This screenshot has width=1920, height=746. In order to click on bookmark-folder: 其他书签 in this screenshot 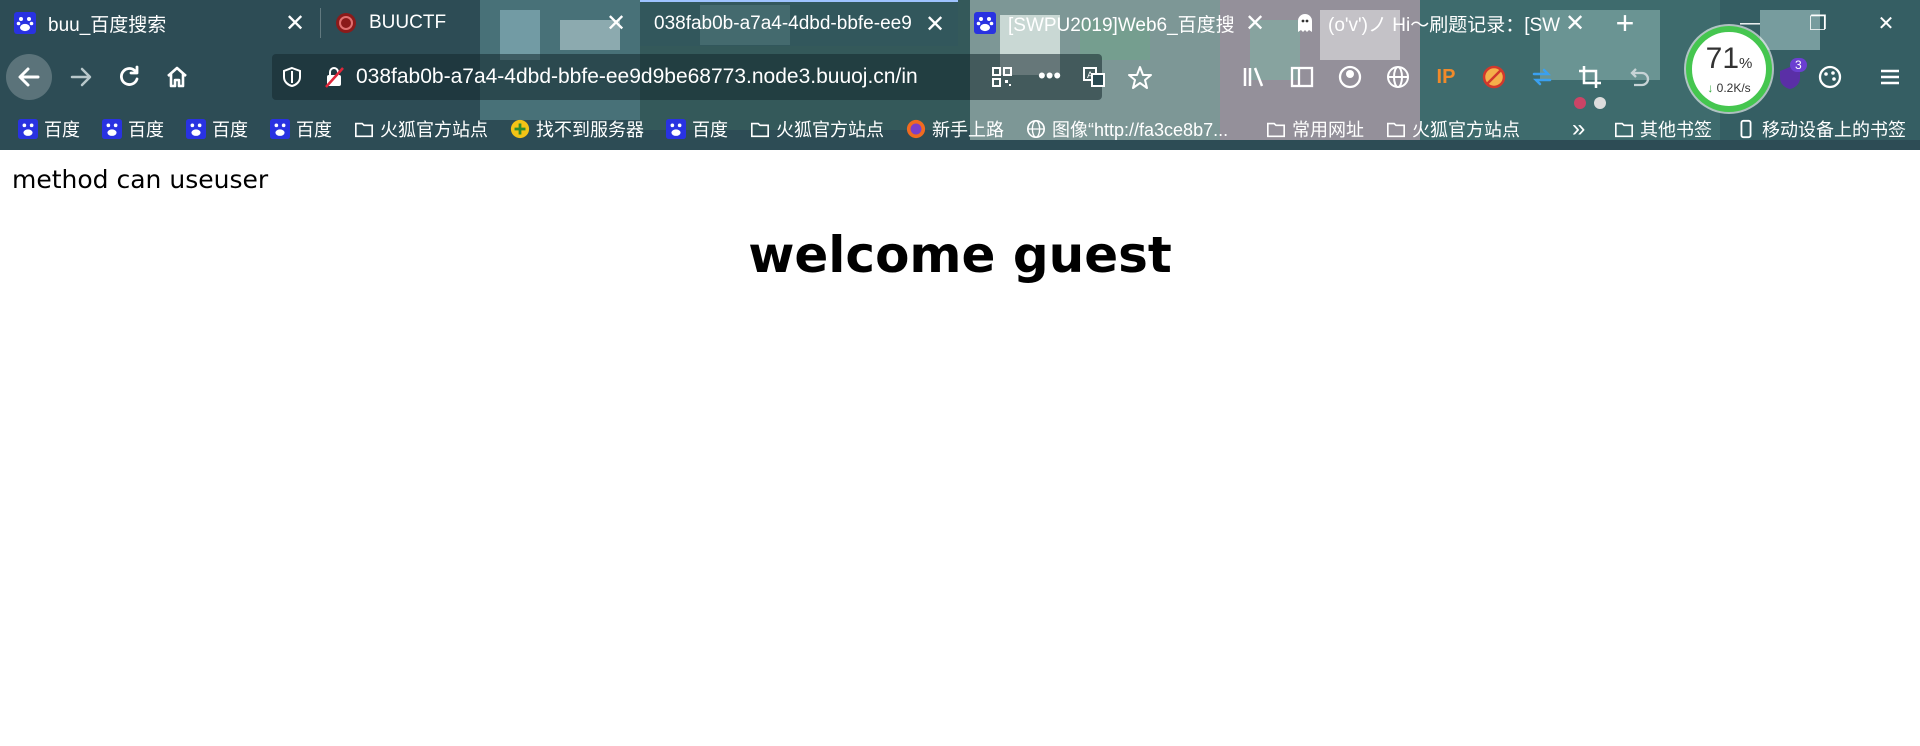, I will do `click(1663, 129)`.